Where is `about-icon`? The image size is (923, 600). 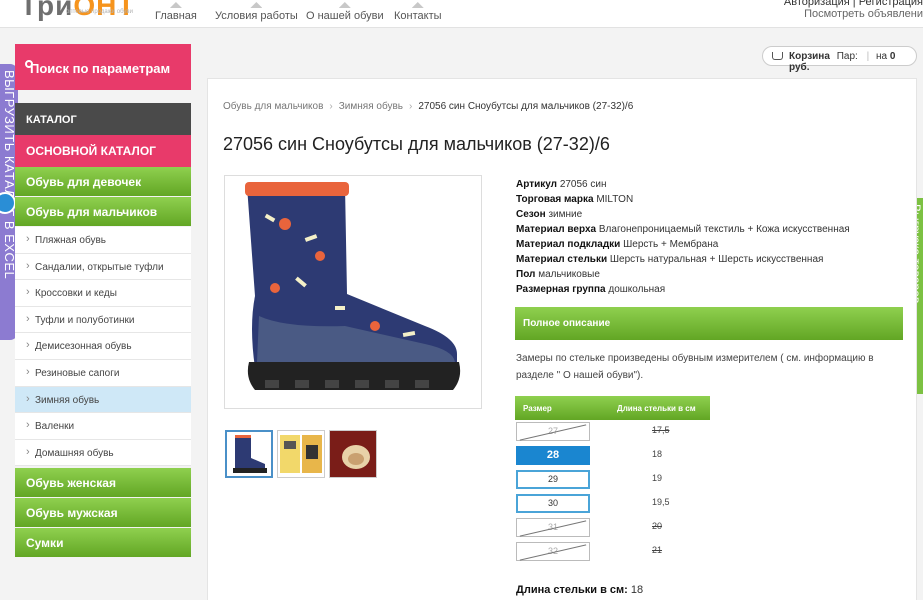
about-icon is located at coordinates (344, 5).